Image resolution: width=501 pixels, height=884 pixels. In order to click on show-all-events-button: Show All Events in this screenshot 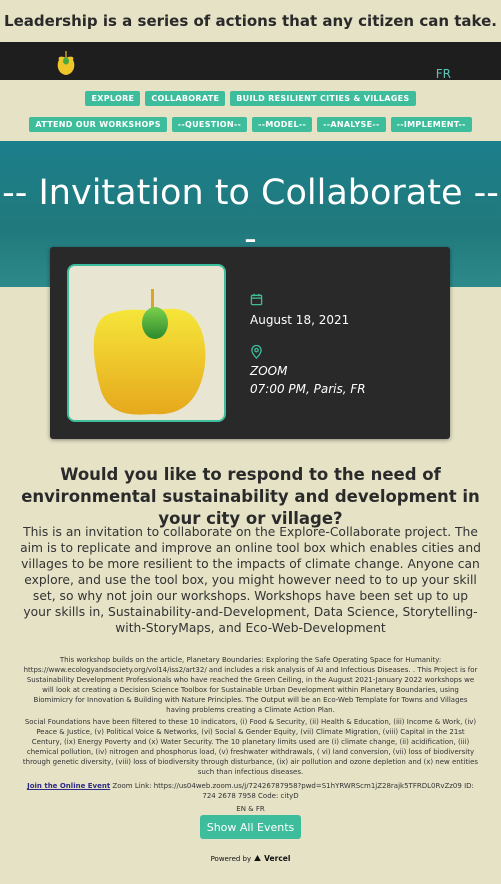, I will do `click(250, 827)`.